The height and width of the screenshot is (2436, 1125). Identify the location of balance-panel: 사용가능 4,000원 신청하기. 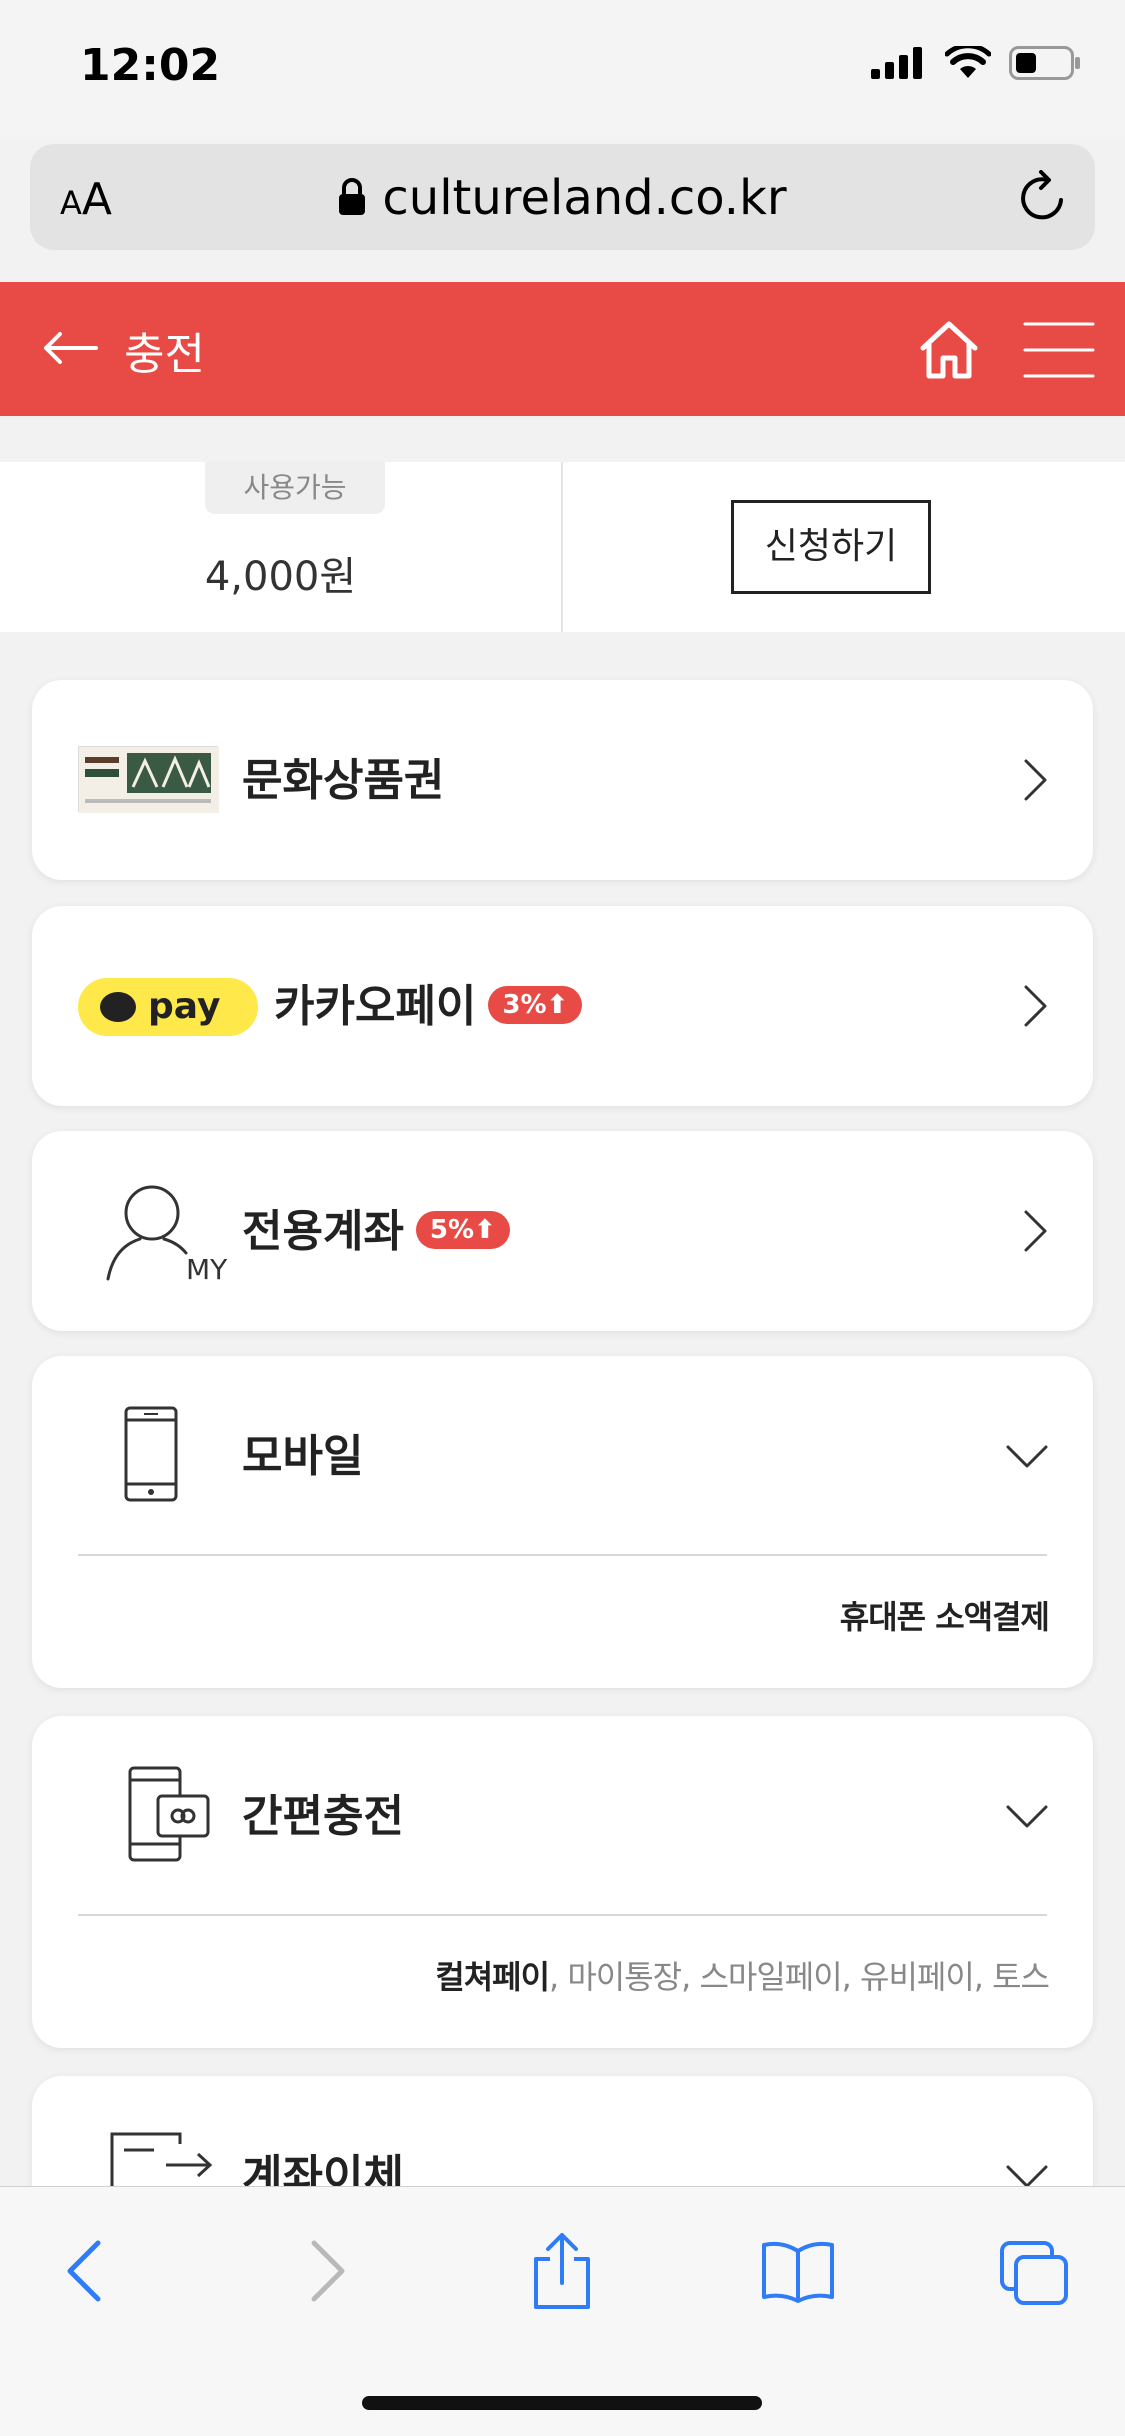
(562, 547).